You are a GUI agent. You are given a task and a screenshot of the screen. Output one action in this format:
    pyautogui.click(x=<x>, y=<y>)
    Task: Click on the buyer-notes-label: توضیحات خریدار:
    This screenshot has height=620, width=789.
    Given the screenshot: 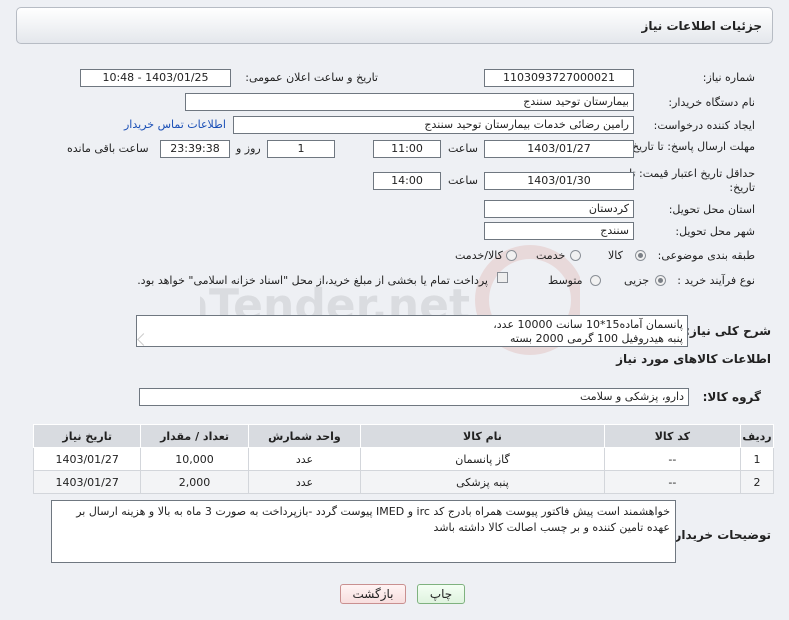 What is the action you would take?
    pyautogui.click(x=720, y=535)
    